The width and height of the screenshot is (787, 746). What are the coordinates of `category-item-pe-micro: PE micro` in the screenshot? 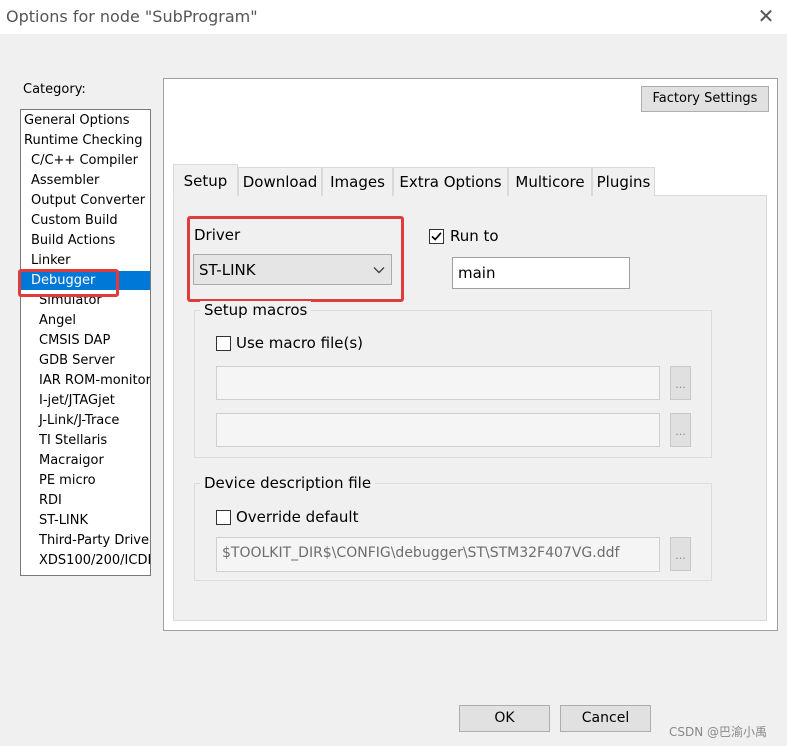 It's located at (67, 480).